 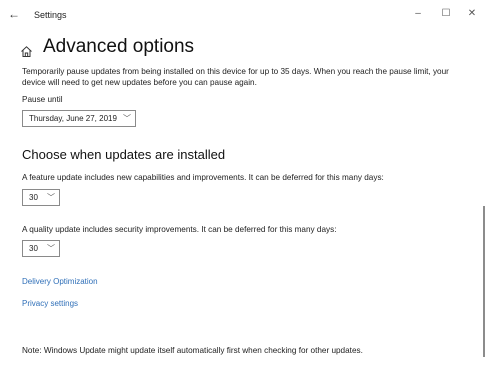 What do you see at coordinates (33, 197) in the screenshot?
I see `feature-defer-value: 30` at bounding box center [33, 197].